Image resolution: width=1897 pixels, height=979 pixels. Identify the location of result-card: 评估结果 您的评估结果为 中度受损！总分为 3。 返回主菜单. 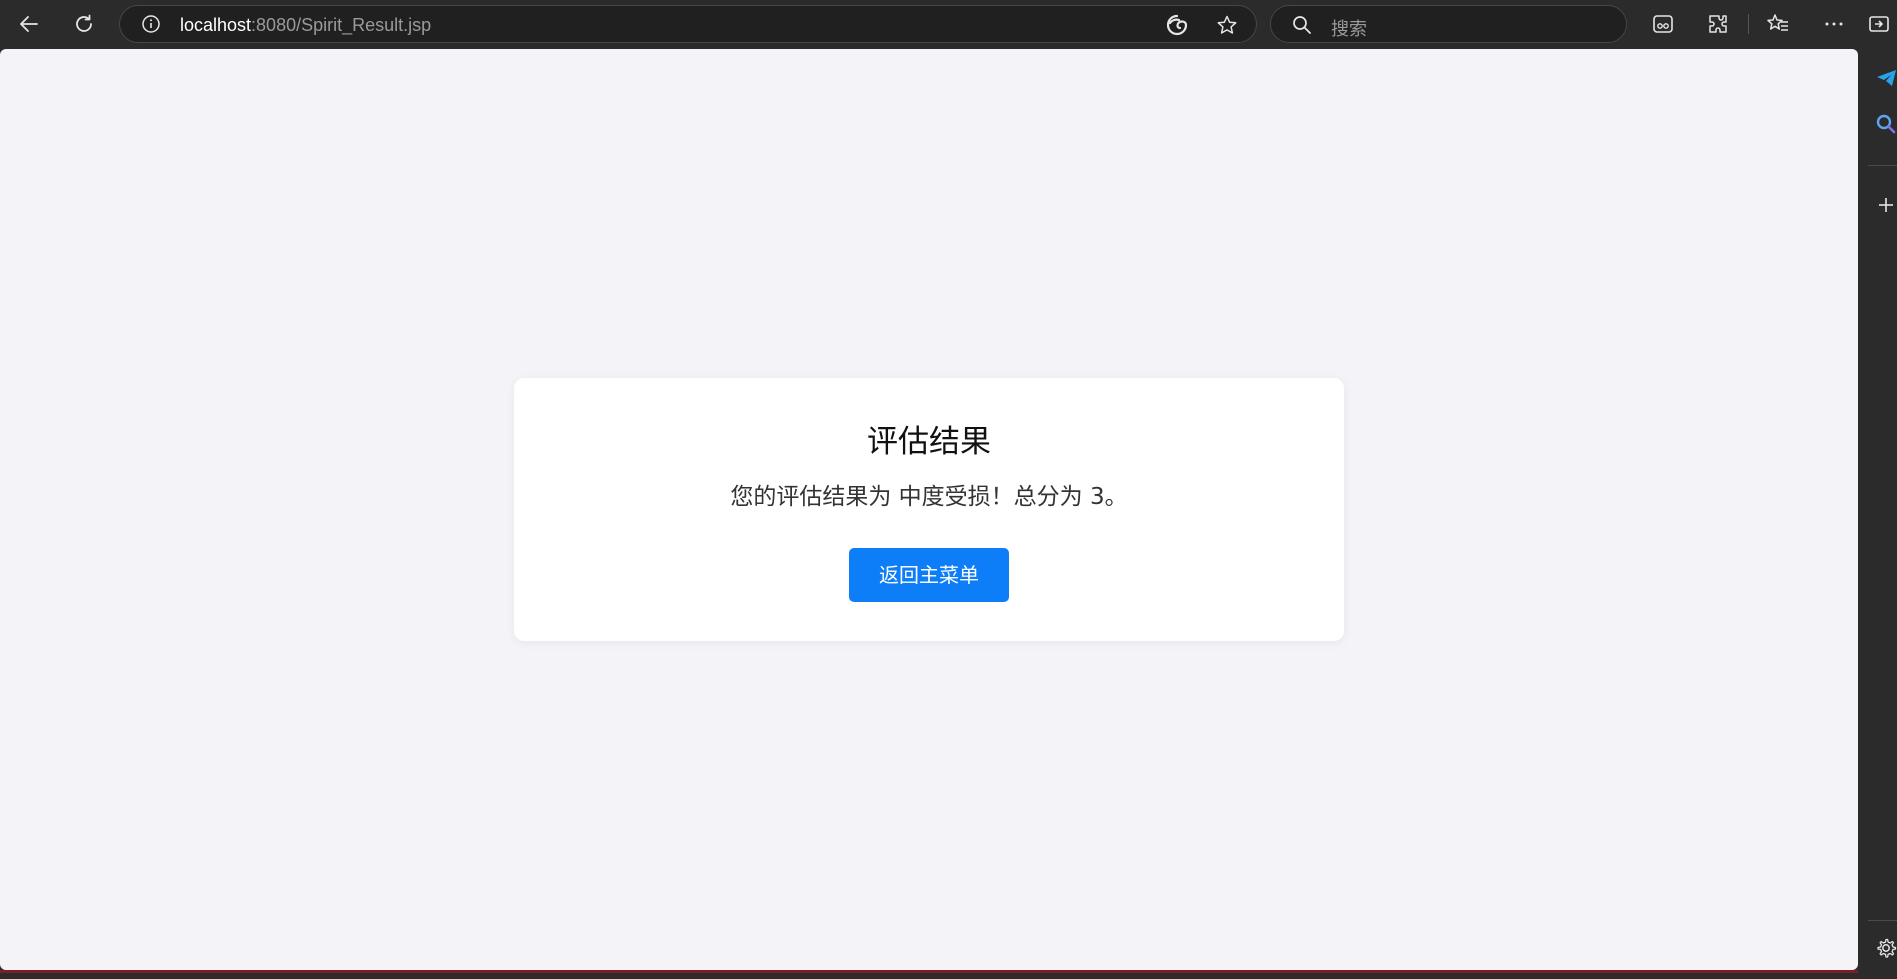
(929, 509).